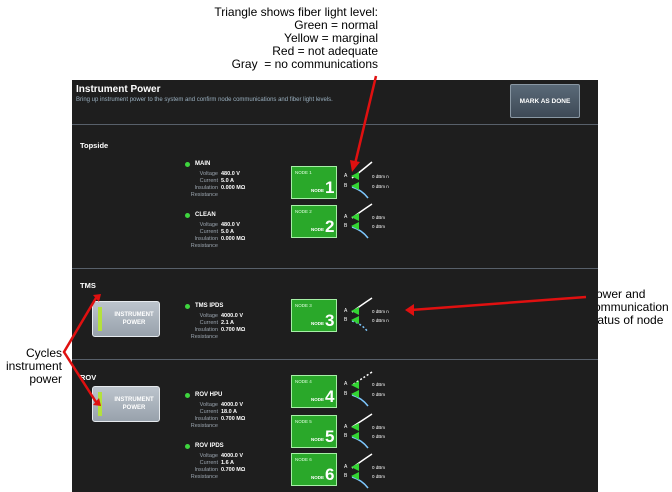 The height and width of the screenshot is (492, 672). Describe the element at coordinates (498, 303) in the screenshot. I see `node-status-arrow-line` at that location.